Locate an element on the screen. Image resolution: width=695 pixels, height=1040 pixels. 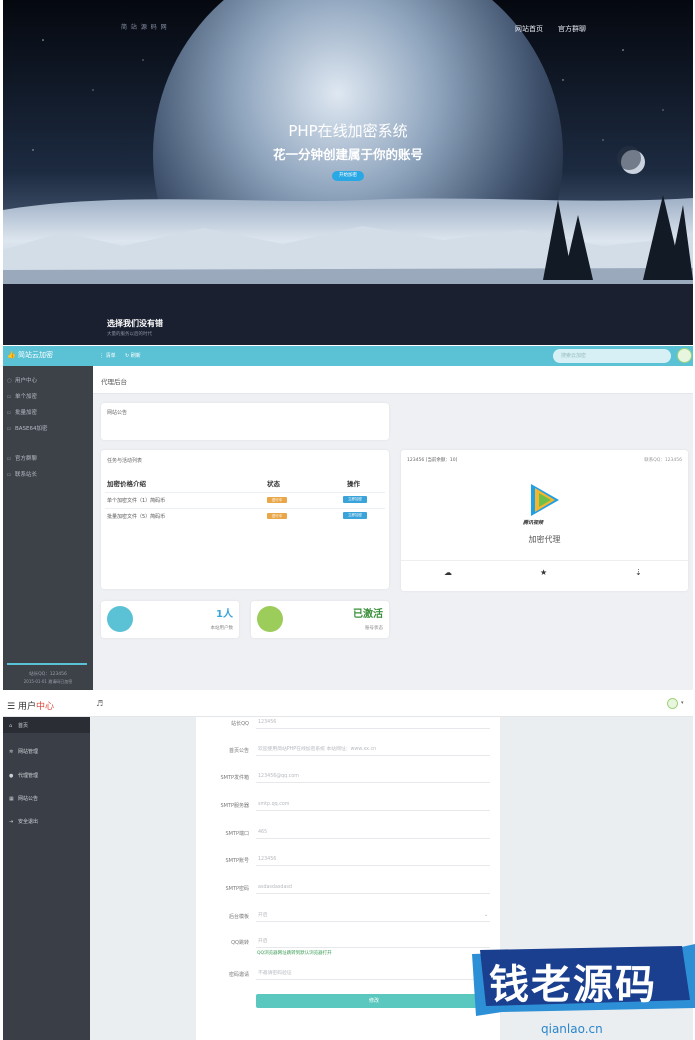
files-icon: ▫ is located at coordinates (9, 413).